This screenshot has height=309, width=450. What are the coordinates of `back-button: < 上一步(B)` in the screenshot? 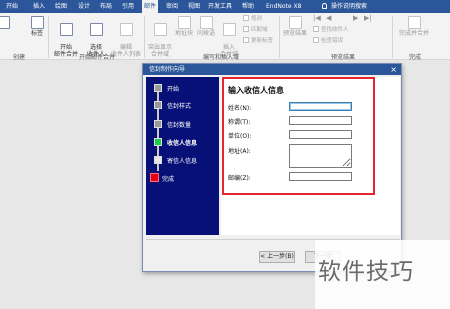 It's located at (277, 257).